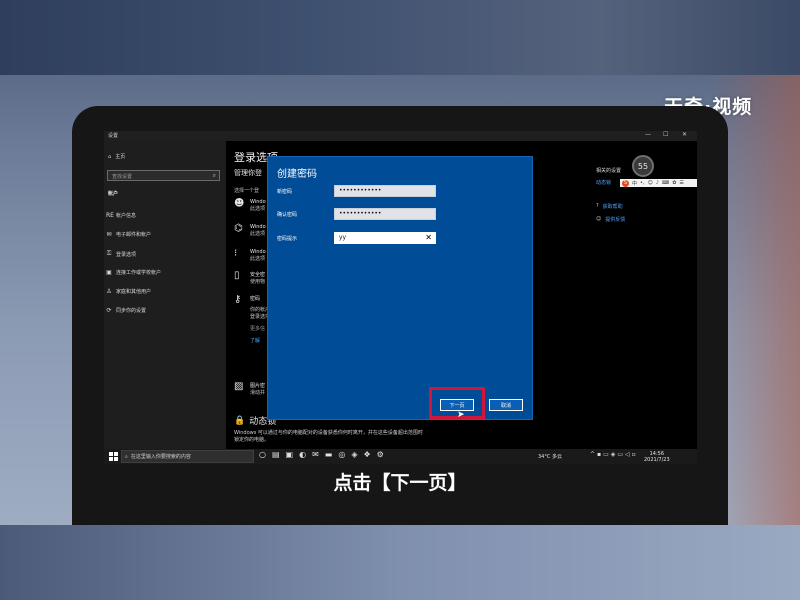  Describe the element at coordinates (122, 177) in the screenshot. I see `search-placeholder: 查找设置` at that location.